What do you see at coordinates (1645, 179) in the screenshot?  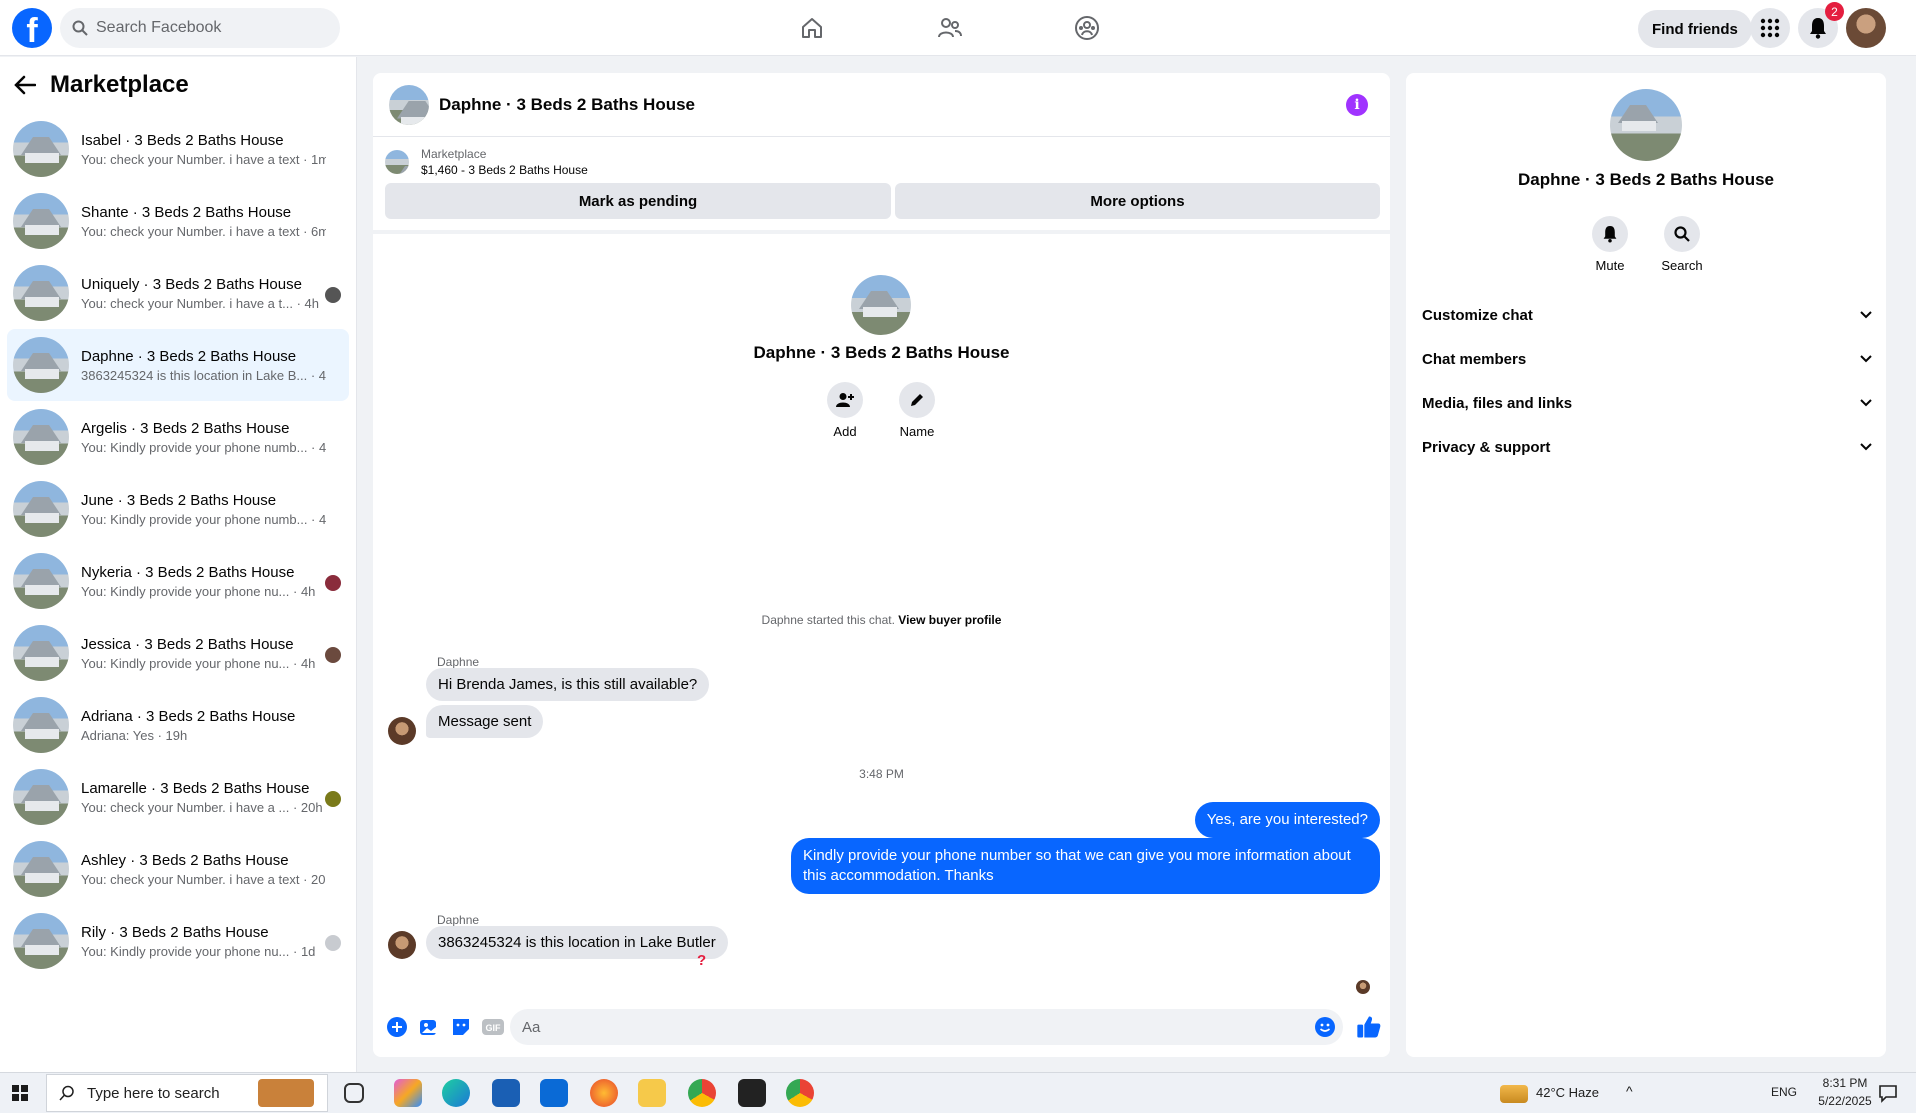 I see `info-name: Daphne · 3 Beds 2 Baths House` at bounding box center [1645, 179].